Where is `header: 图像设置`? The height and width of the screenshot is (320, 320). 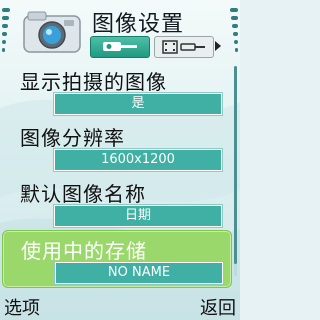
header: 图像设置 is located at coordinates (120, 31).